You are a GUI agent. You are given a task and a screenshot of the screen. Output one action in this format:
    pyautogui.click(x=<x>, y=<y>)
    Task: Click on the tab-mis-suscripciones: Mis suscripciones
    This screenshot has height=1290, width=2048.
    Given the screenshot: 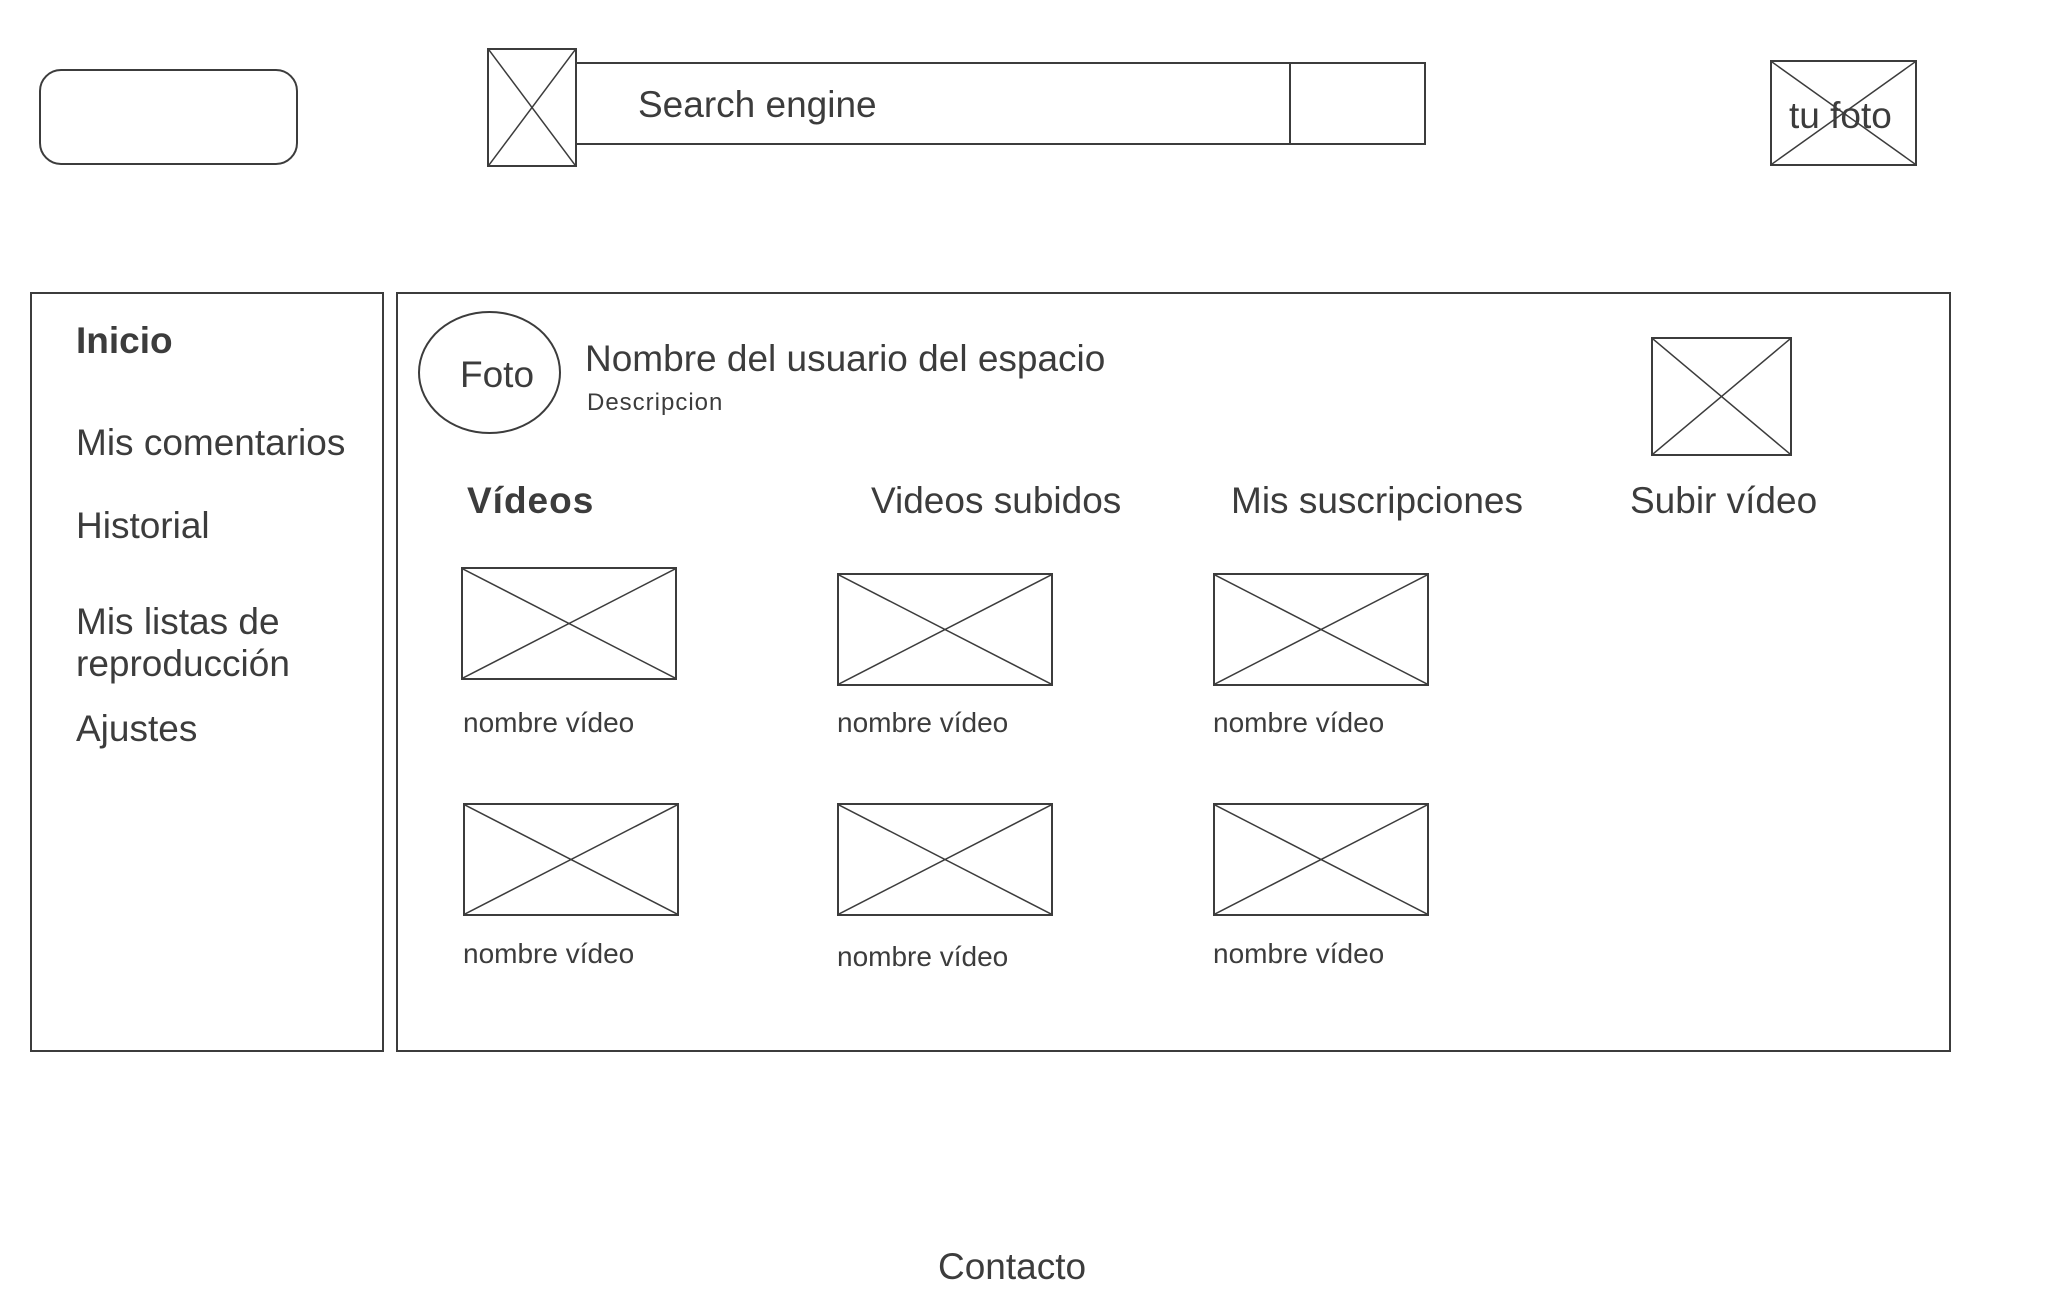 What is the action you would take?
    pyautogui.click(x=1377, y=500)
    